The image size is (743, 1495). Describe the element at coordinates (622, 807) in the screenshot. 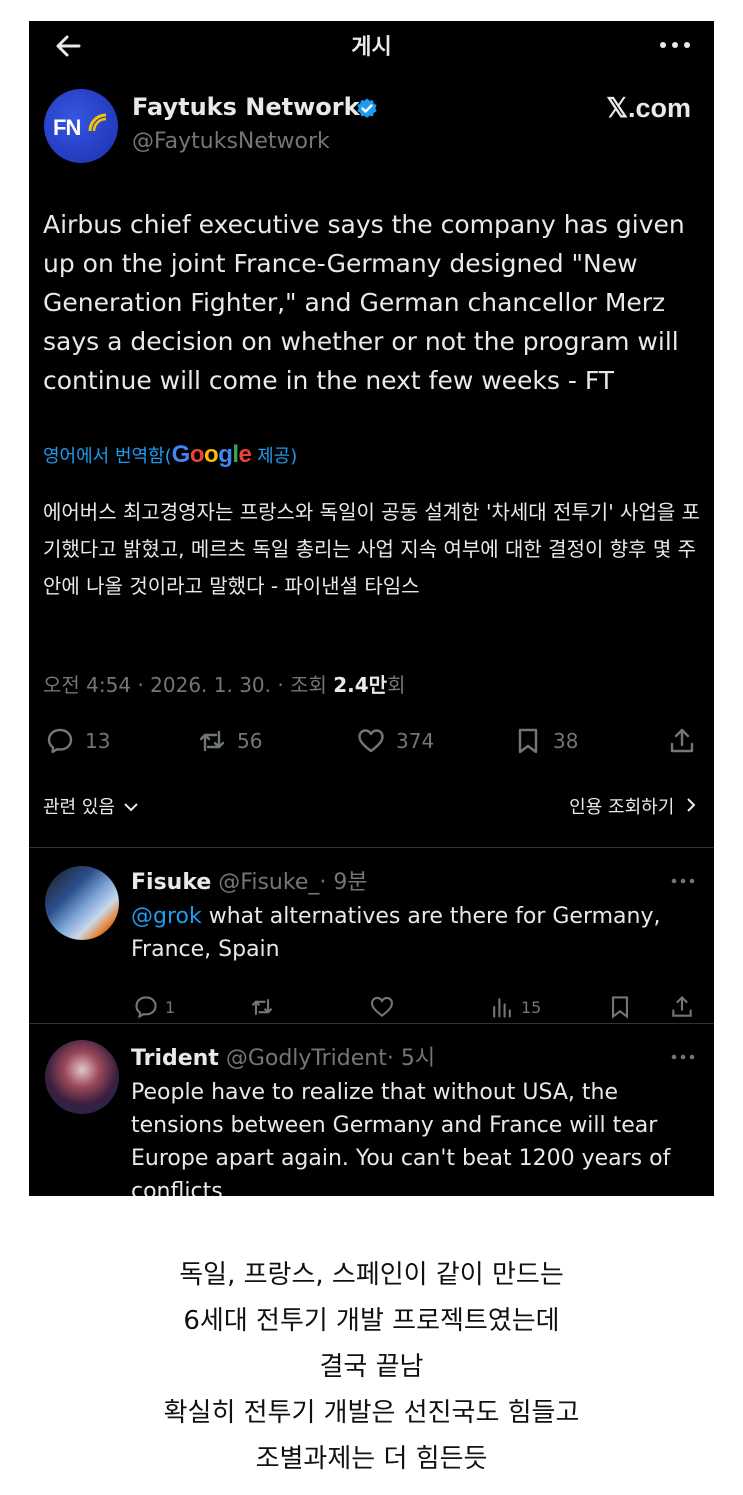

I see `view-quotes-label: 인용 조회하기` at that location.